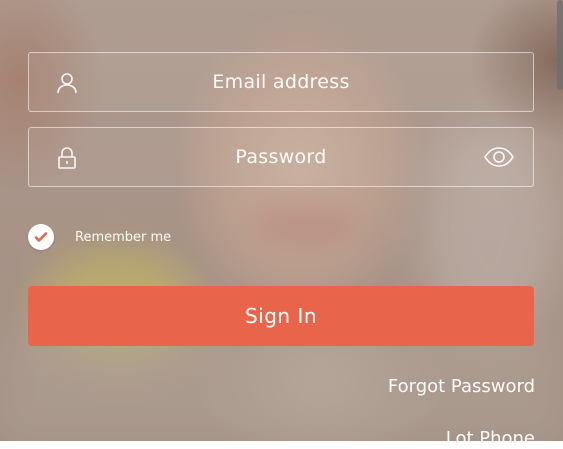 The image size is (563, 449). I want to click on lock-icon, so click(67, 158).